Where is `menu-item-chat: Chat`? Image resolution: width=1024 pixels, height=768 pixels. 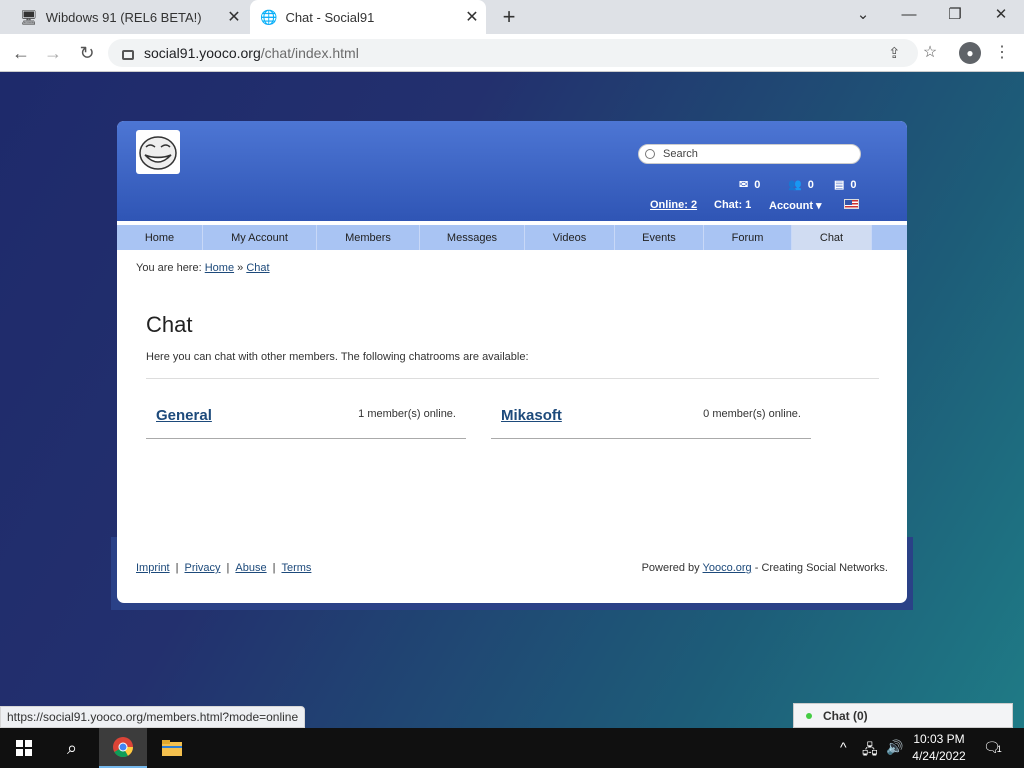 menu-item-chat: Chat is located at coordinates (832, 237).